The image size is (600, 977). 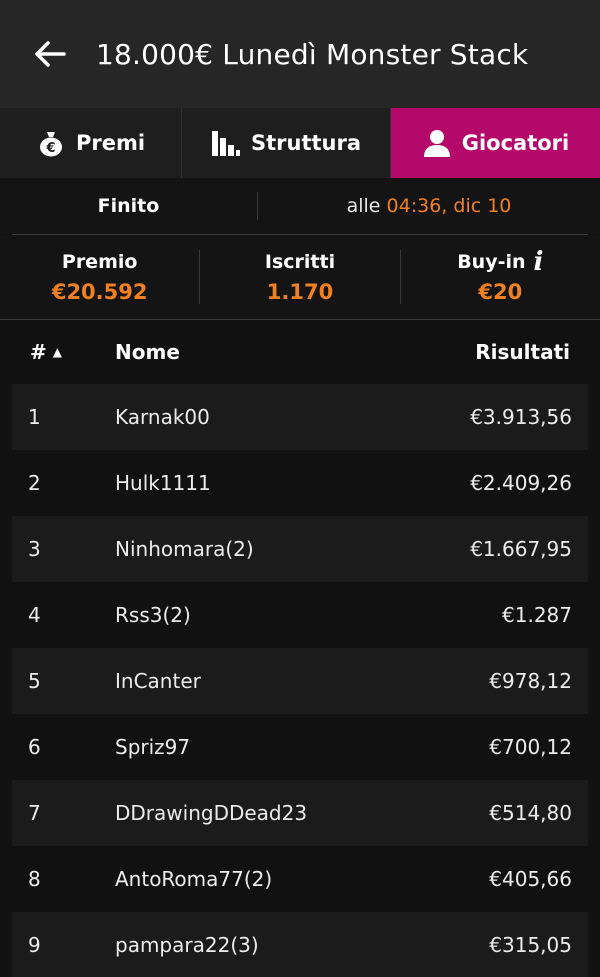 What do you see at coordinates (363, 206) in the screenshot?
I see `status-at: alle` at bounding box center [363, 206].